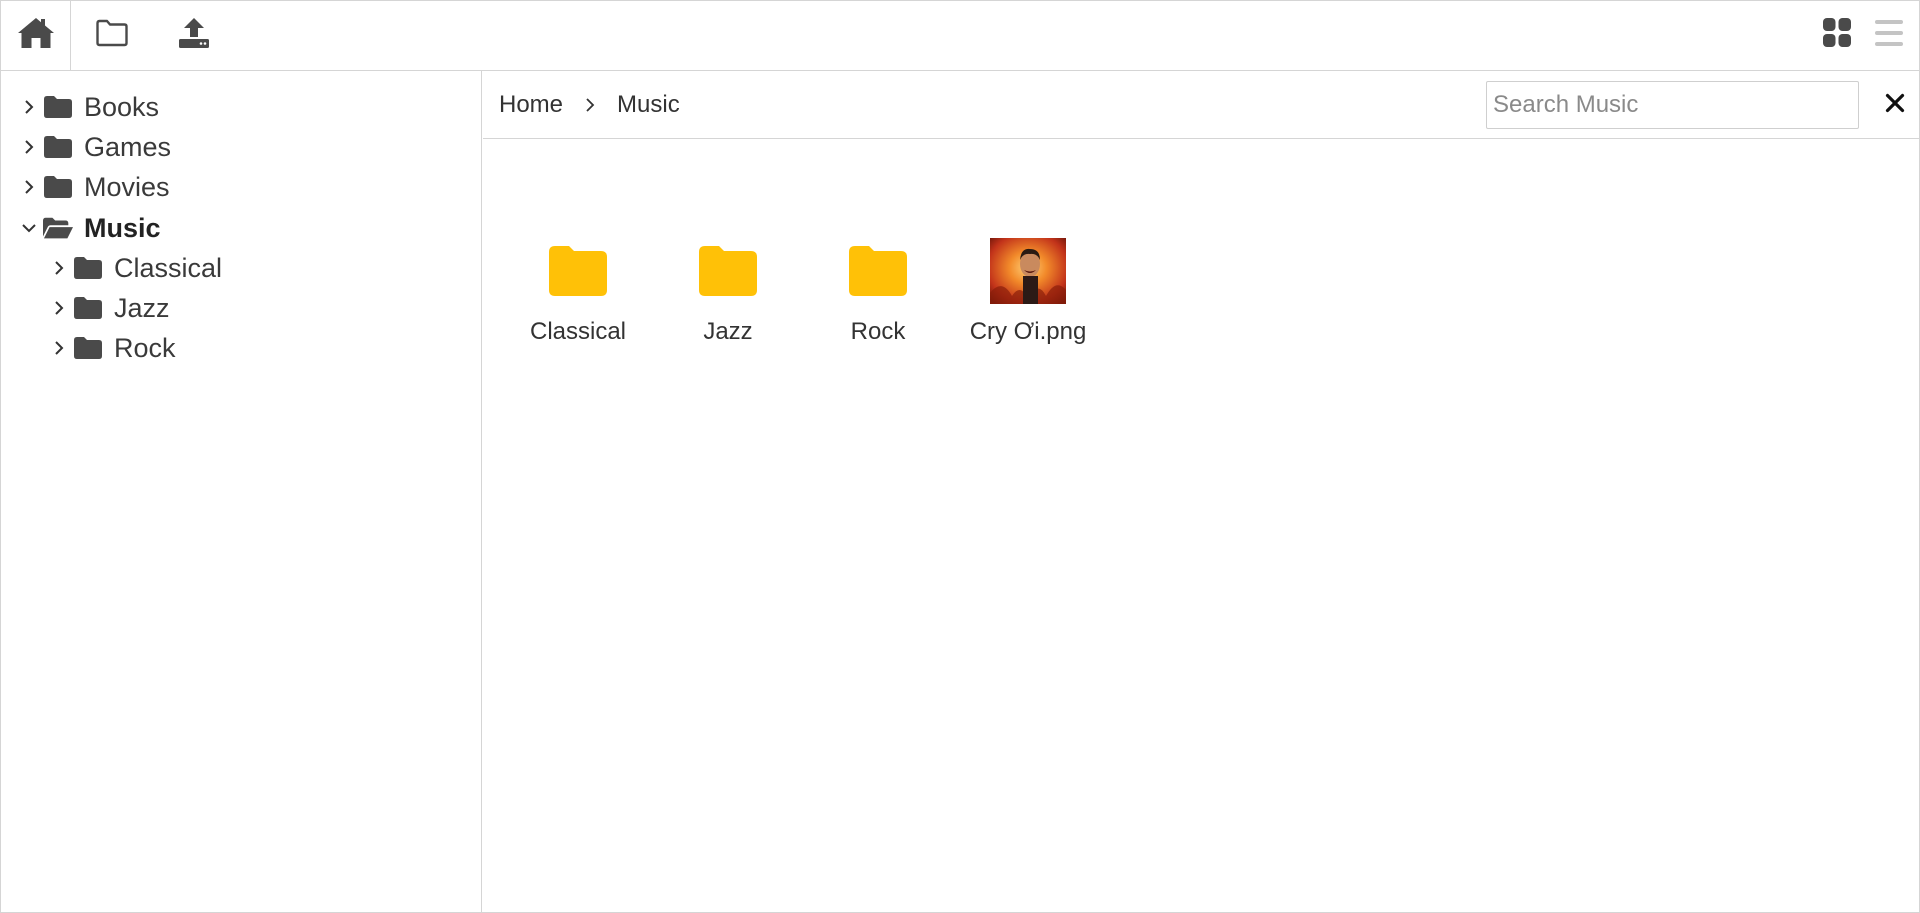 Image resolution: width=1920 pixels, height=913 pixels. I want to click on file-item-image: Cry Ơi.png, so click(1028, 301).